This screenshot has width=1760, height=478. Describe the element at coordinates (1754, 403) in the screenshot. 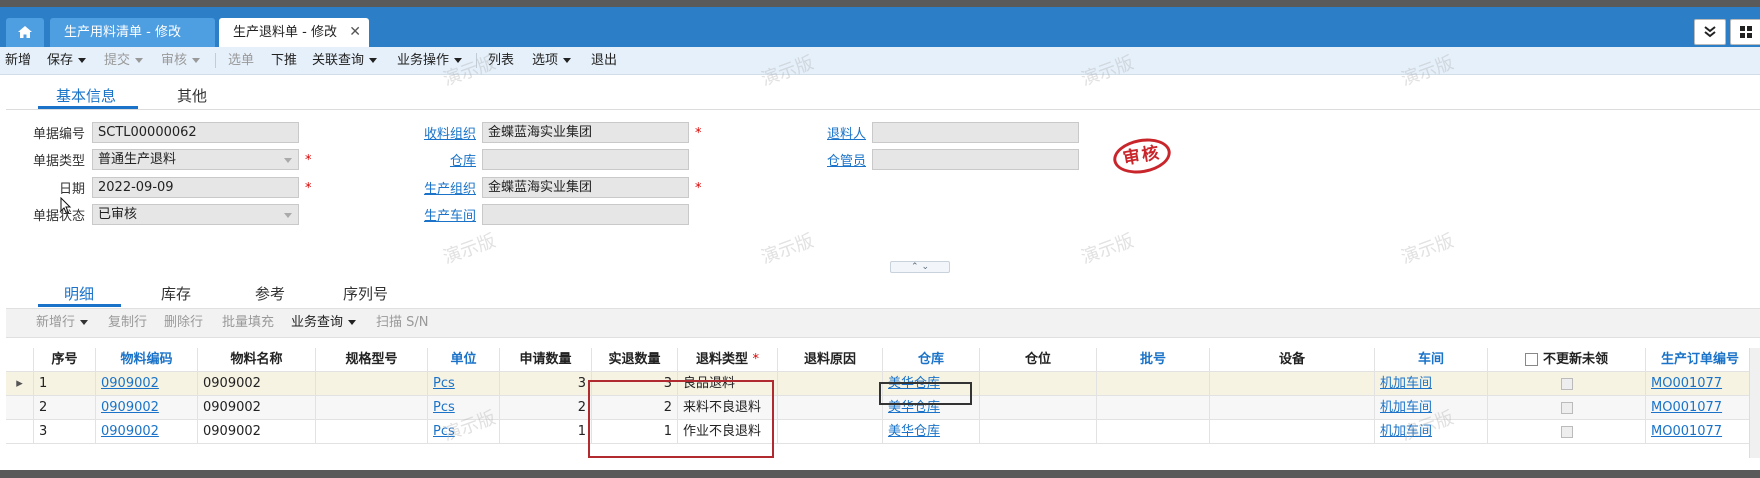

I see `grid-scroll-edge` at that location.